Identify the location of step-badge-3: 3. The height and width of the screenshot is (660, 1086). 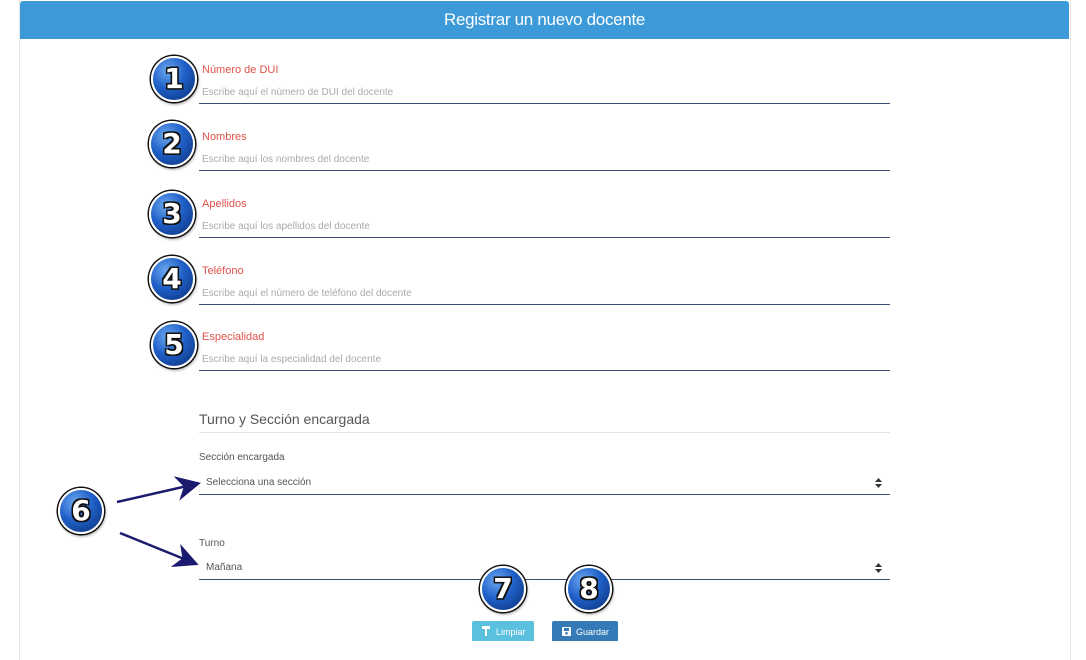
(172, 214).